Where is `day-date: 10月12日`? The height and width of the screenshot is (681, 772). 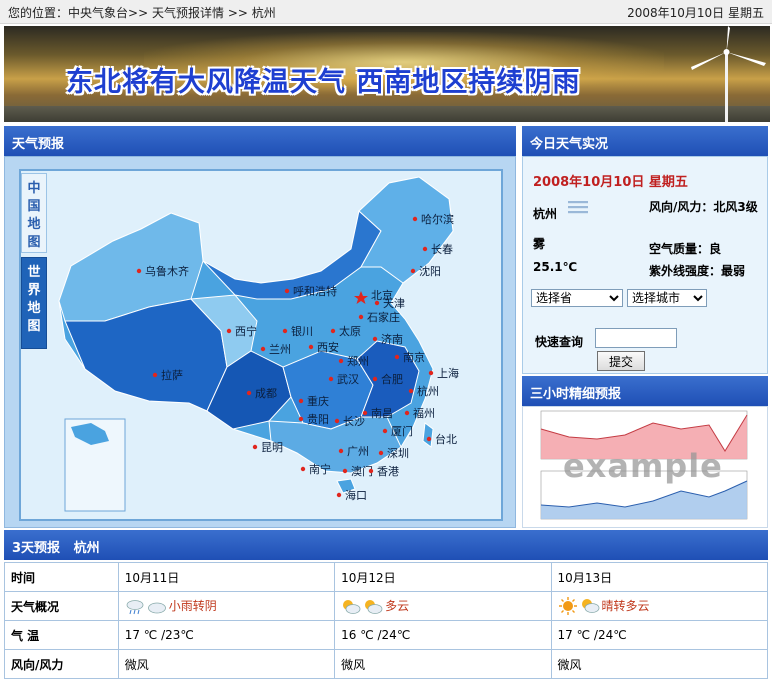 day-date: 10月12日 is located at coordinates (443, 577).